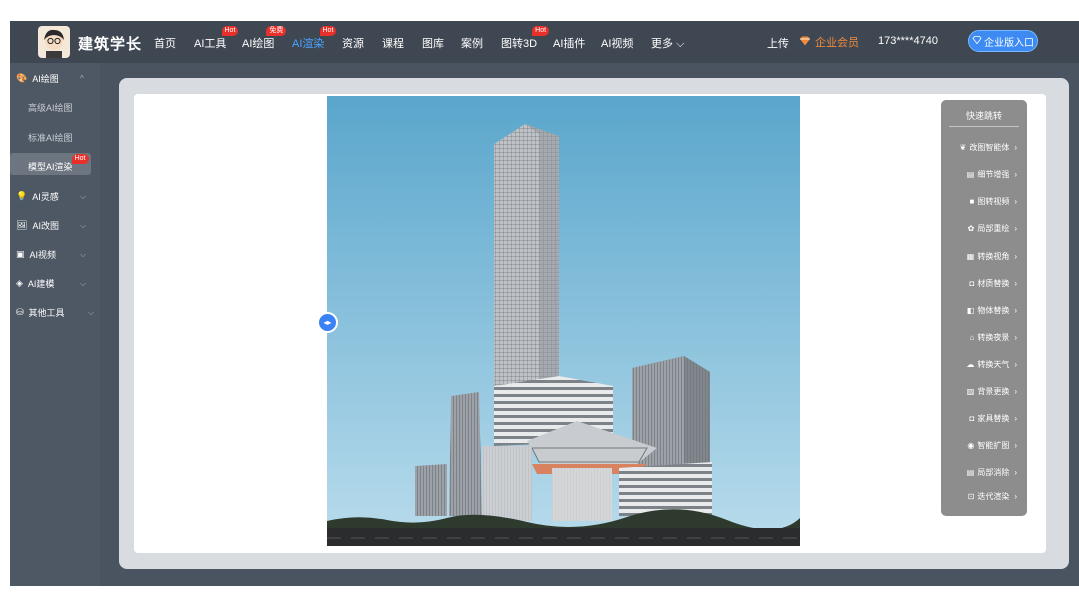 This screenshot has height=607, width=1079. Describe the element at coordinates (82, 78) in the screenshot. I see `chevron-up-icon: ^` at that location.